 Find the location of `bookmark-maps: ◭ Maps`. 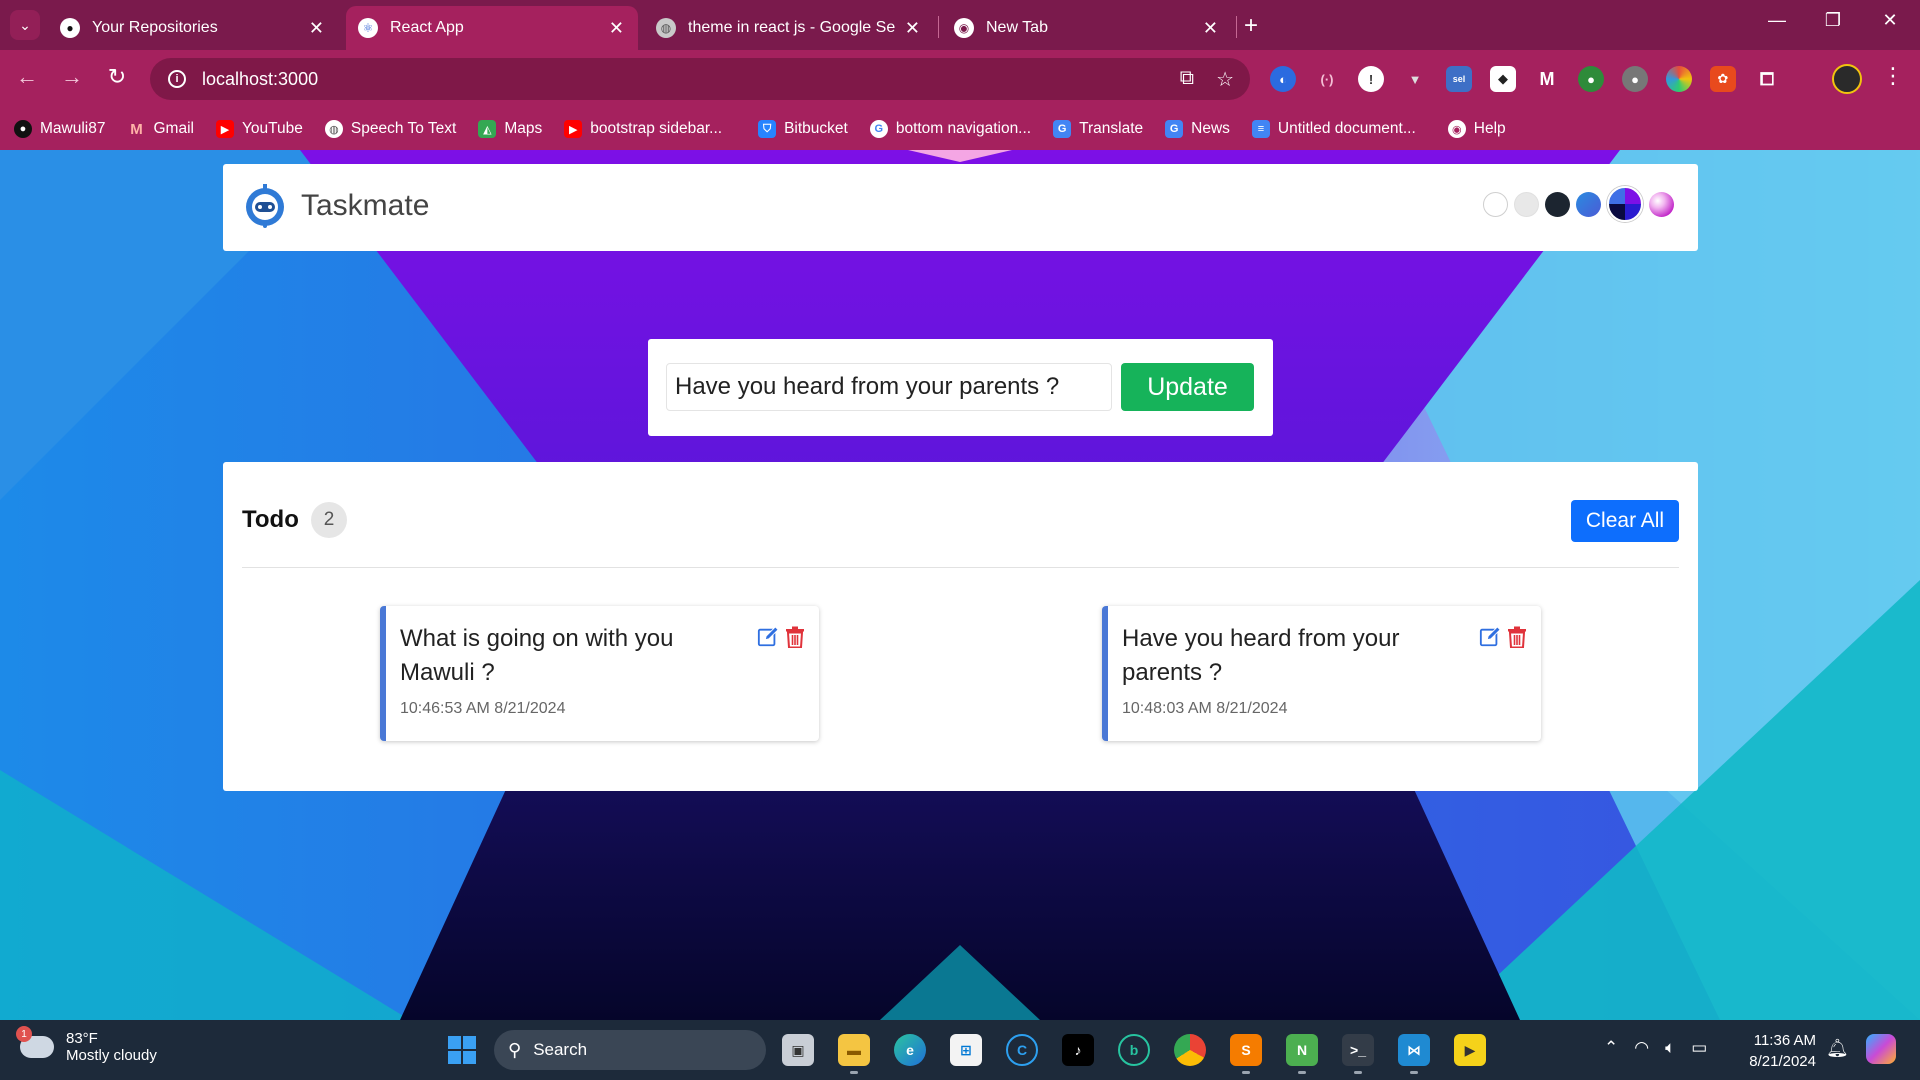

bookmark-maps: ◭ Maps is located at coordinates (510, 129).